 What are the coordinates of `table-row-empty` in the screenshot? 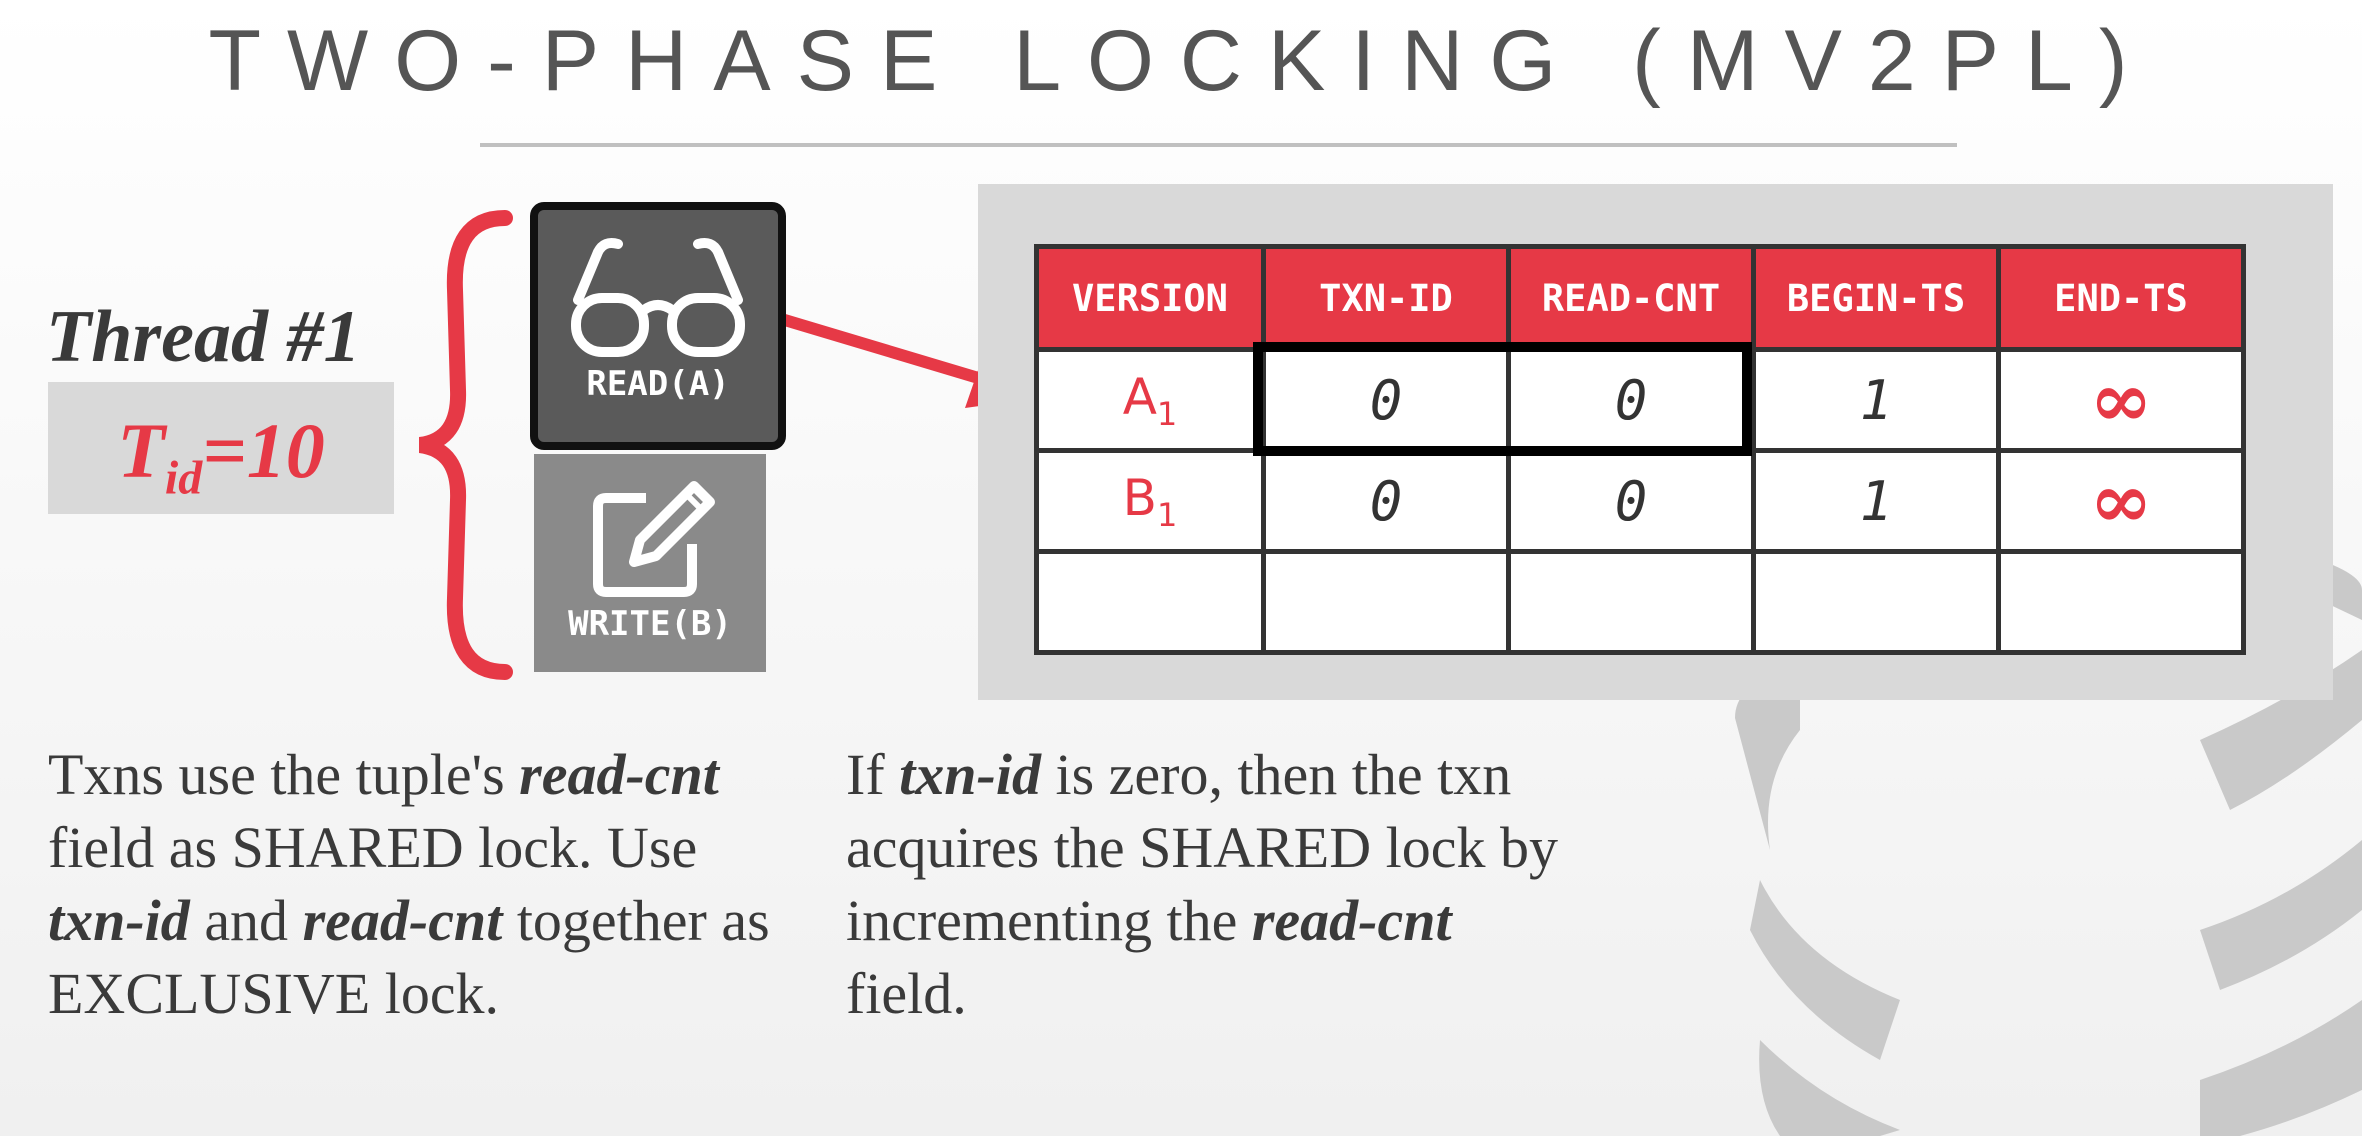 It's located at (1640, 602).